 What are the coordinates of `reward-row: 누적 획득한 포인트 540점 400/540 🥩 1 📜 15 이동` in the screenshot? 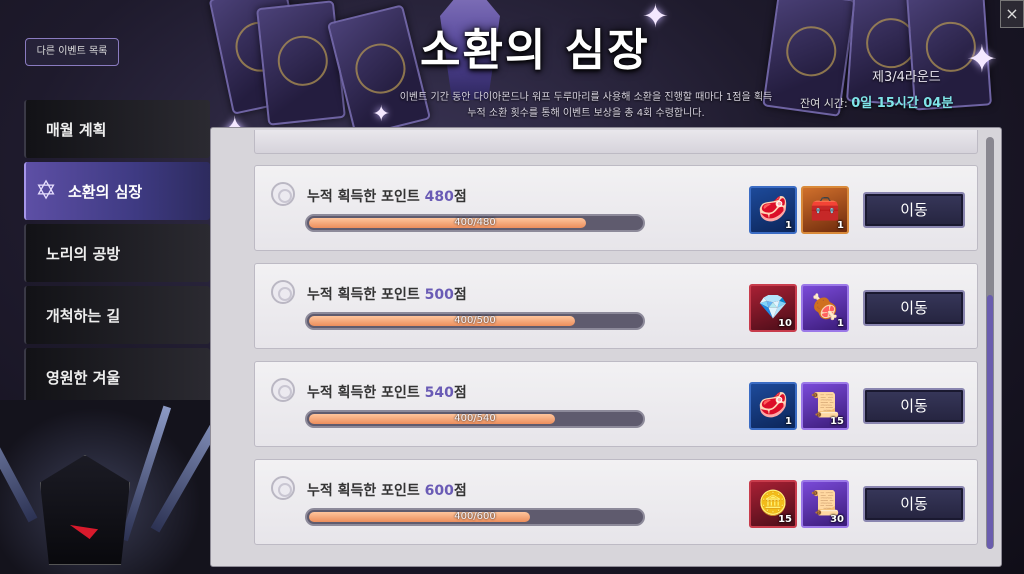 It's located at (616, 404).